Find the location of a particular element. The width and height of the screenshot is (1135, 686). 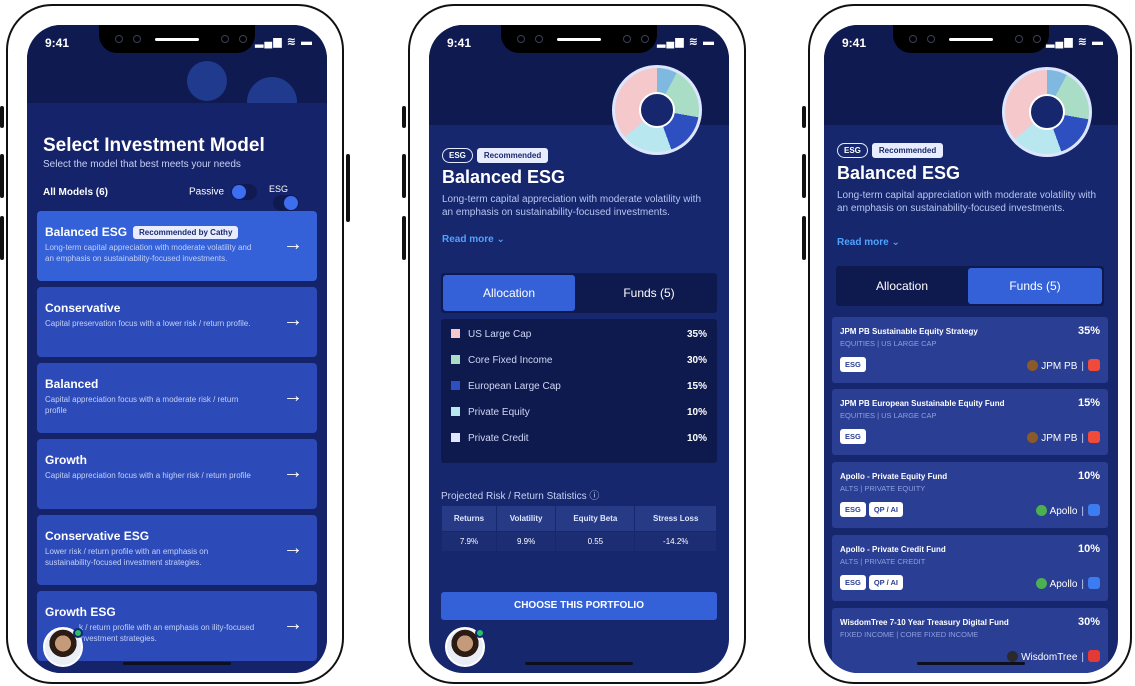

allocation-row: Private Equity 10% is located at coordinates (579, 417).